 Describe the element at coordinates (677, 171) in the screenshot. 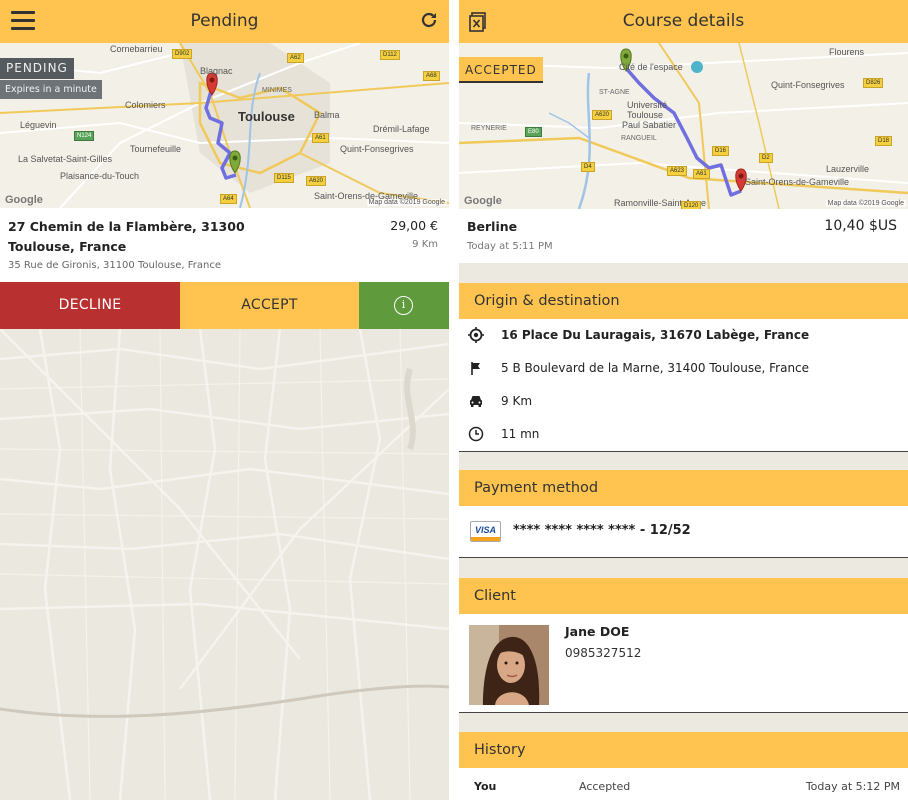

I see `road-a623: A623` at that location.